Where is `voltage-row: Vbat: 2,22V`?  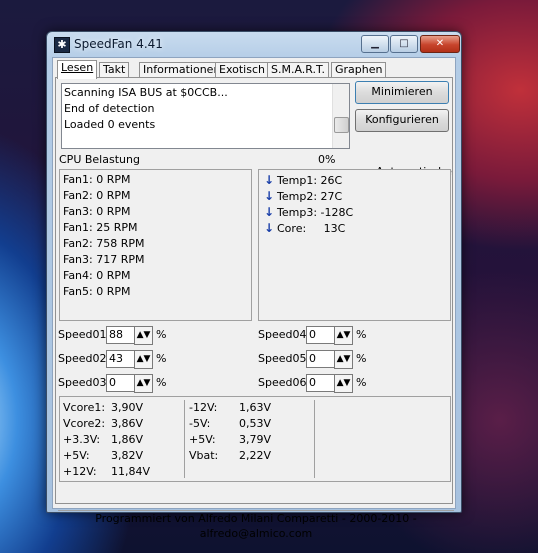 voltage-row: Vbat: 2,22V is located at coordinates (230, 455).